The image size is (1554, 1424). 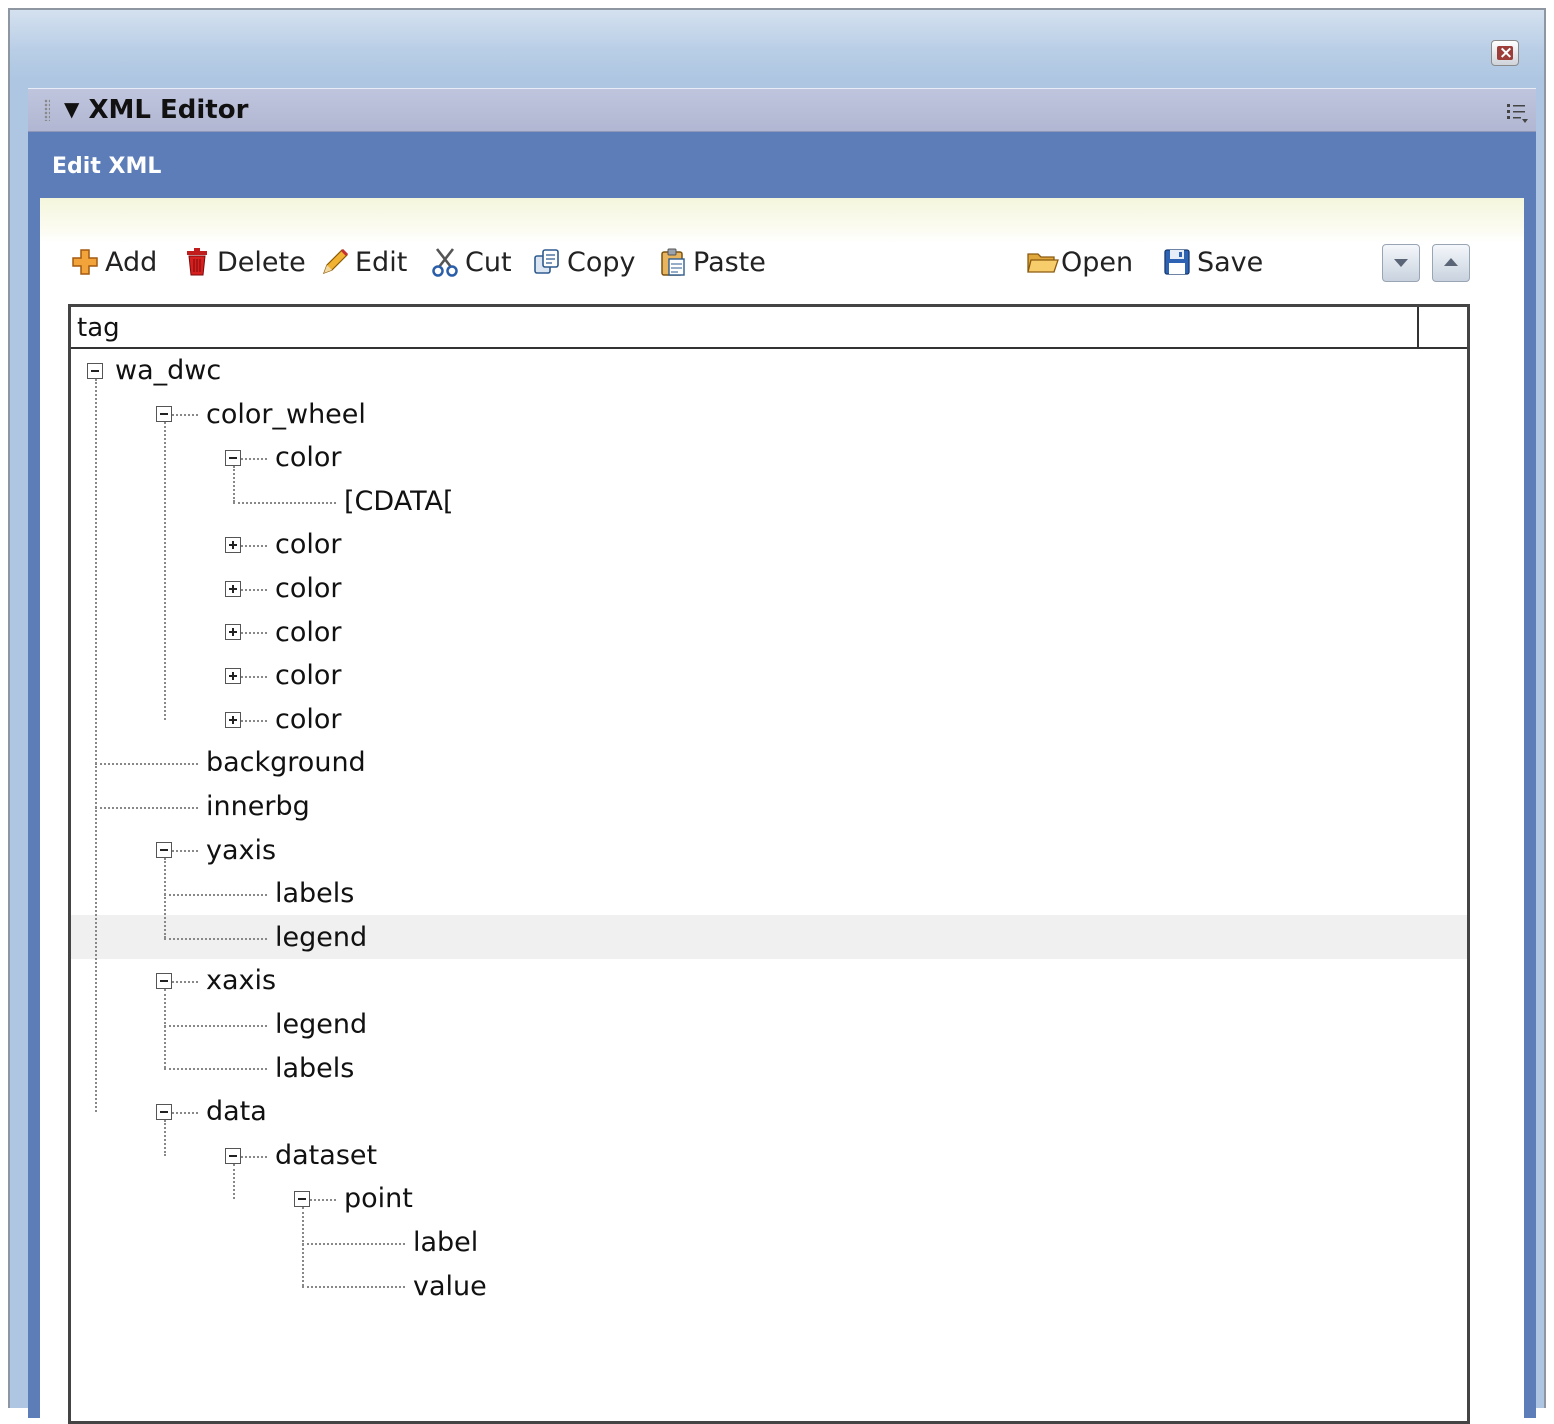 I want to click on clipboard-icon, so click(x=673, y=262).